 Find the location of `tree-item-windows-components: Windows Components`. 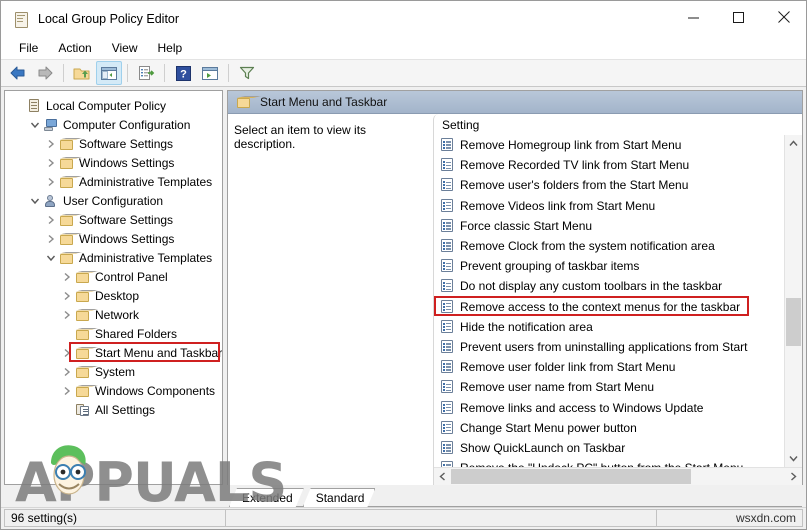

tree-item-windows-components: Windows Components is located at coordinates (113, 390).